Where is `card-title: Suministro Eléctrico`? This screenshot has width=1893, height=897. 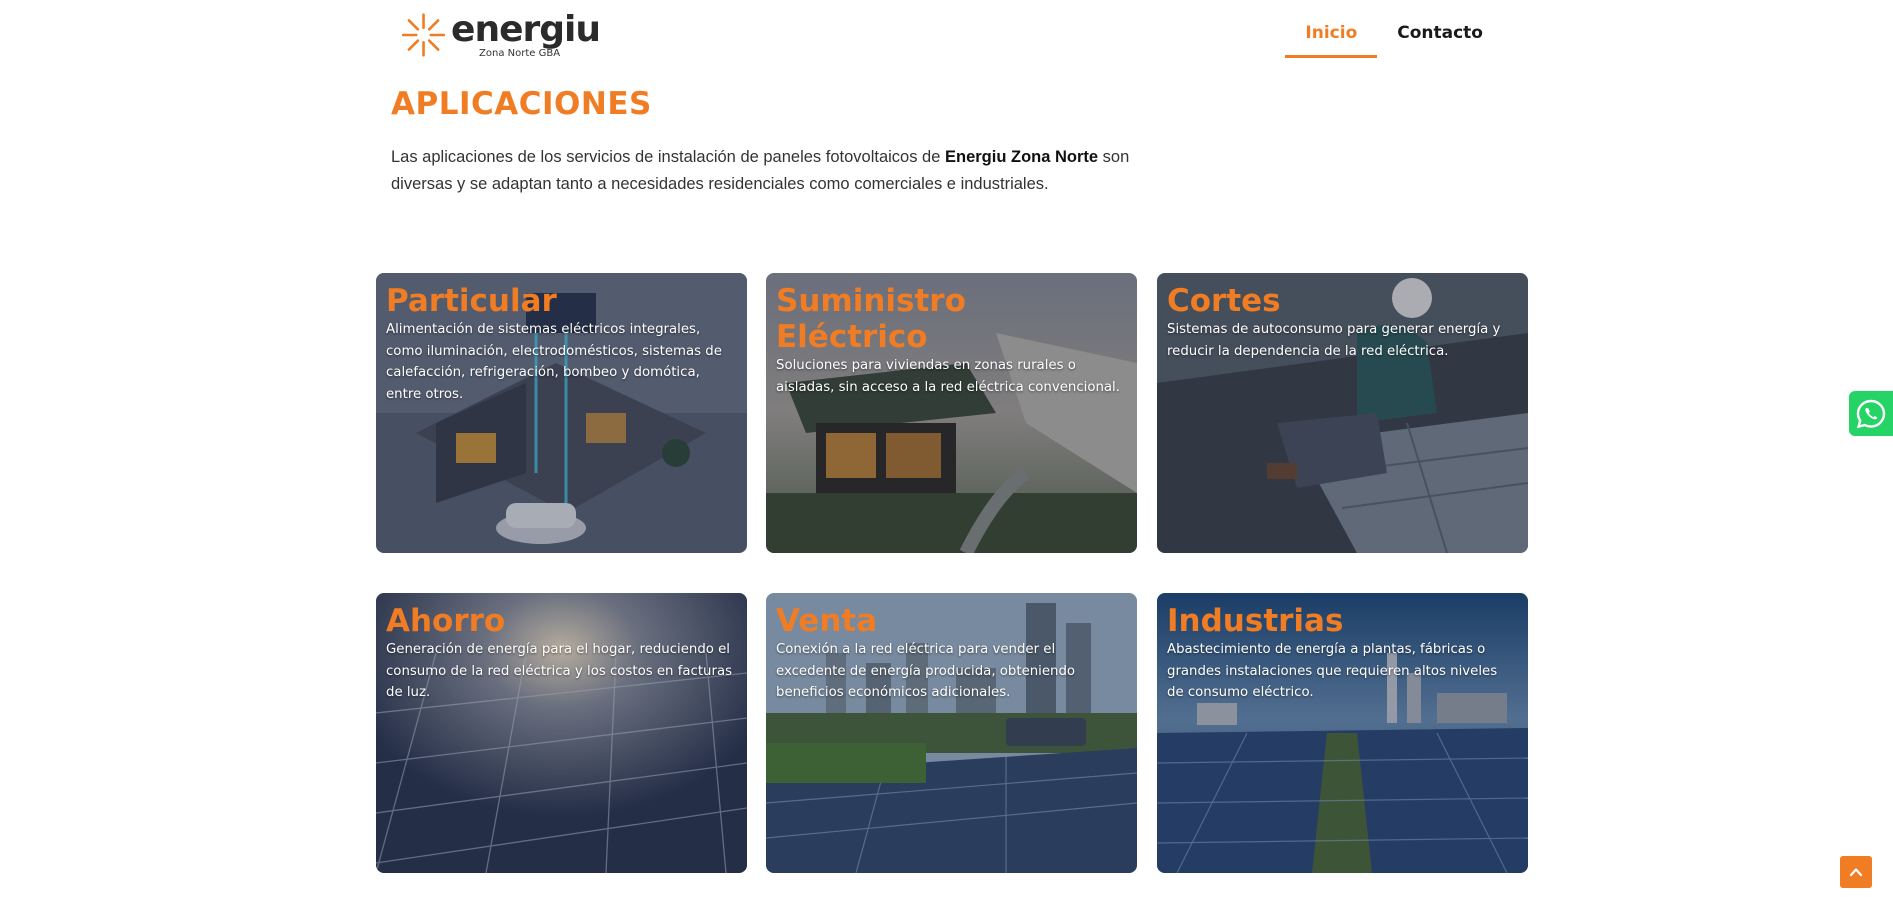 card-title: Suministro Eléctrico is located at coordinates (871, 319).